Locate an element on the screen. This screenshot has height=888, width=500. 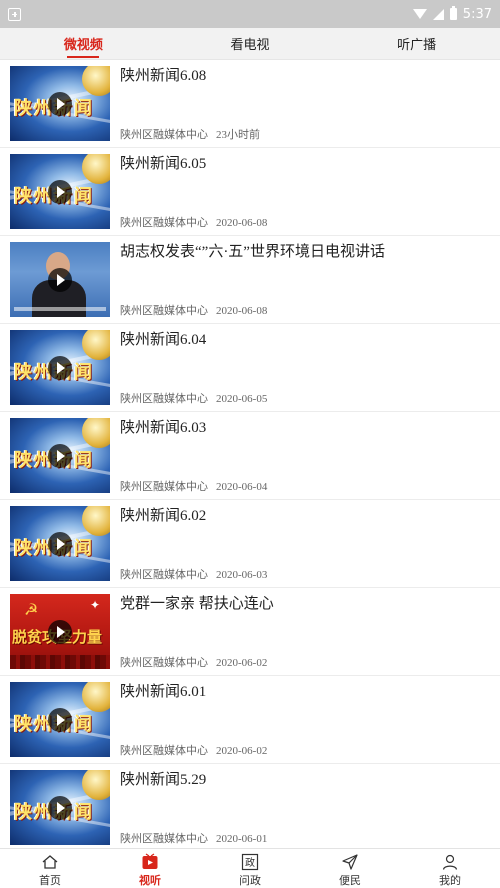
item-title: 陕州新闻5.29 is located at coordinates (163, 780).